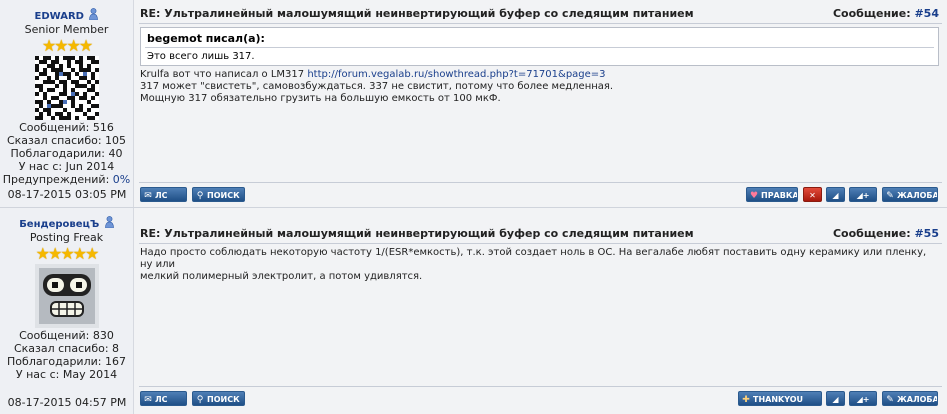  I want to click on edit-button-label: ПРАВКА, so click(779, 195).